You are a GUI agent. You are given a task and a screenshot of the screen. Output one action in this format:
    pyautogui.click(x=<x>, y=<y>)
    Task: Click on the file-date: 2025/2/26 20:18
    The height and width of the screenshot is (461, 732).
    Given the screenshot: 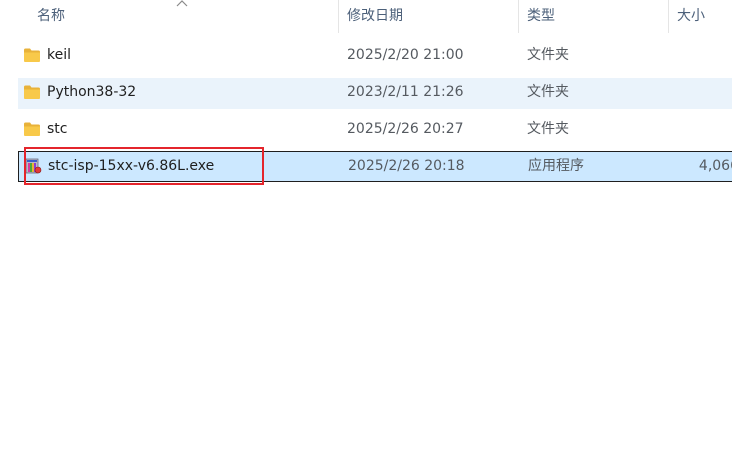 What is the action you would take?
    pyautogui.click(x=406, y=166)
    